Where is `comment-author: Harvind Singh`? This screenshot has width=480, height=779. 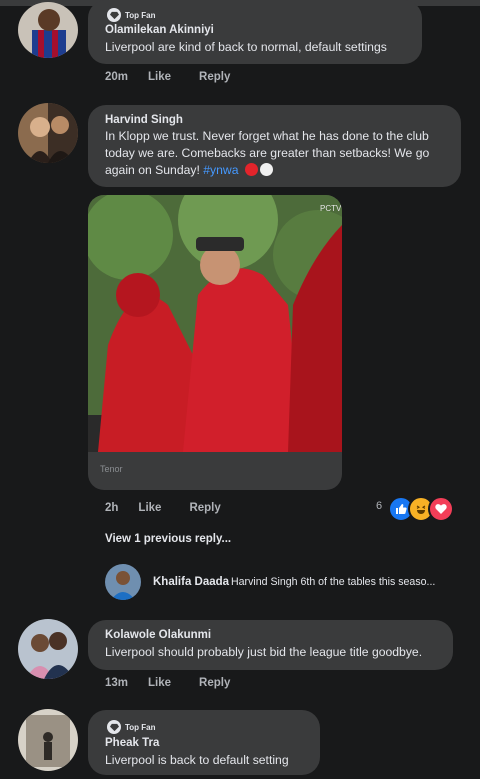 comment-author: Harvind Singh is located at coordinates (144, 120).